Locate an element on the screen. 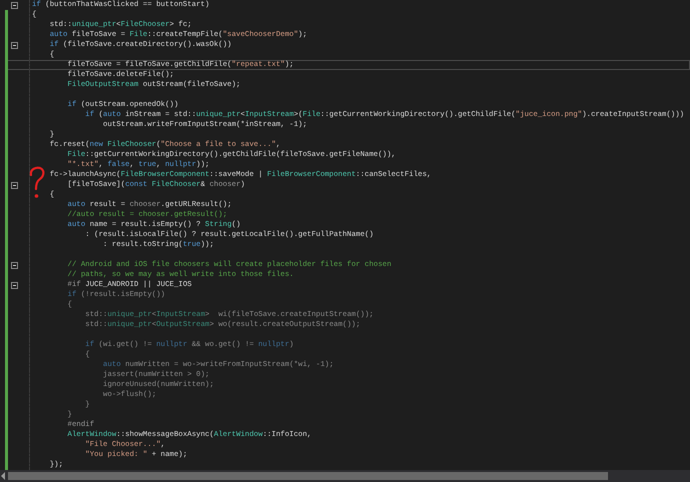 The width and height of the screenshot is (690, 482). question-mark-drawing is located at coordinates (37, 183).